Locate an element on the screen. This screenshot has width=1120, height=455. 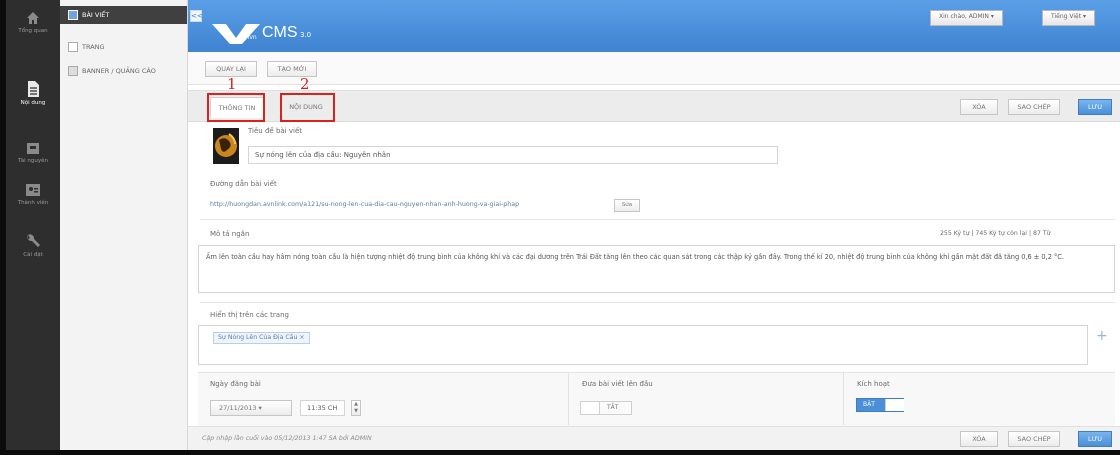
time-stepper: ▲ ▼ is located at coordinates (356, 408).